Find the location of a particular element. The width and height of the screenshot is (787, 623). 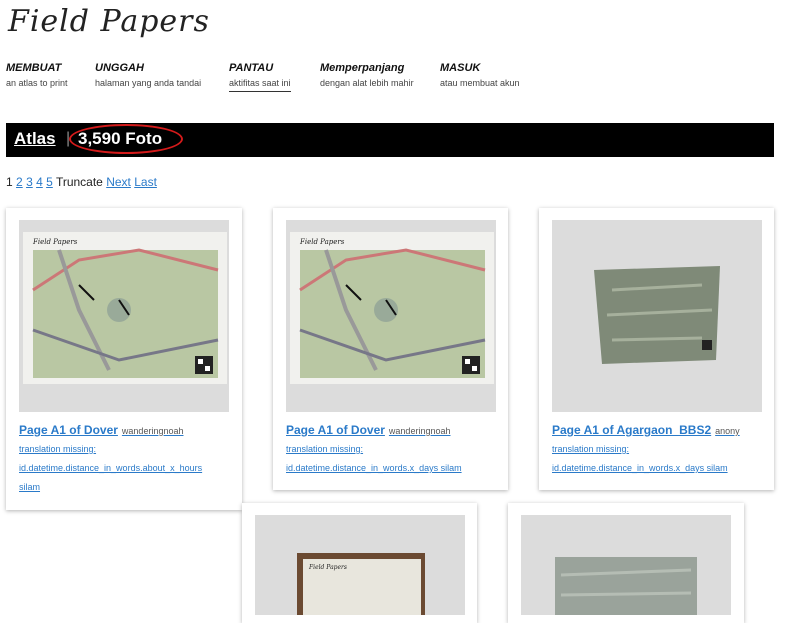

nav-item-unggah: UNGGAH halaman yang anda tandai is located at coordinates (148, 75).